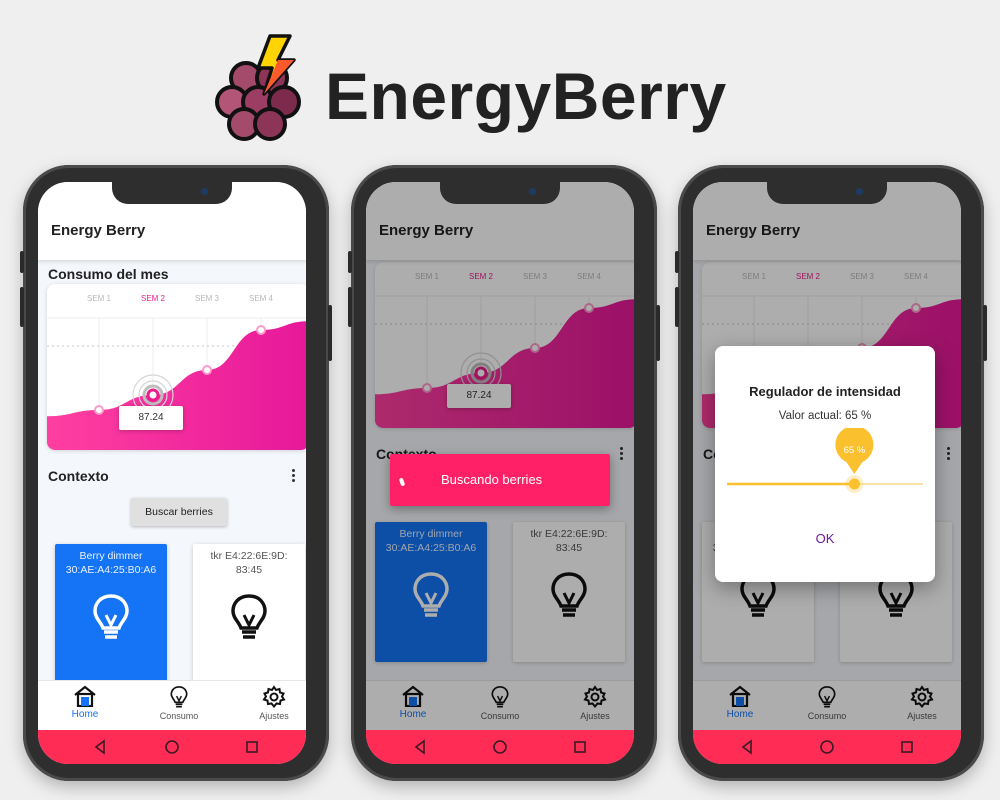 The width and height of the screenshot is (1000, 800). What do you see at coordinates (825, 538) in the screenshot?
I see `ok-button: OK` at bounding box center [825, 538].